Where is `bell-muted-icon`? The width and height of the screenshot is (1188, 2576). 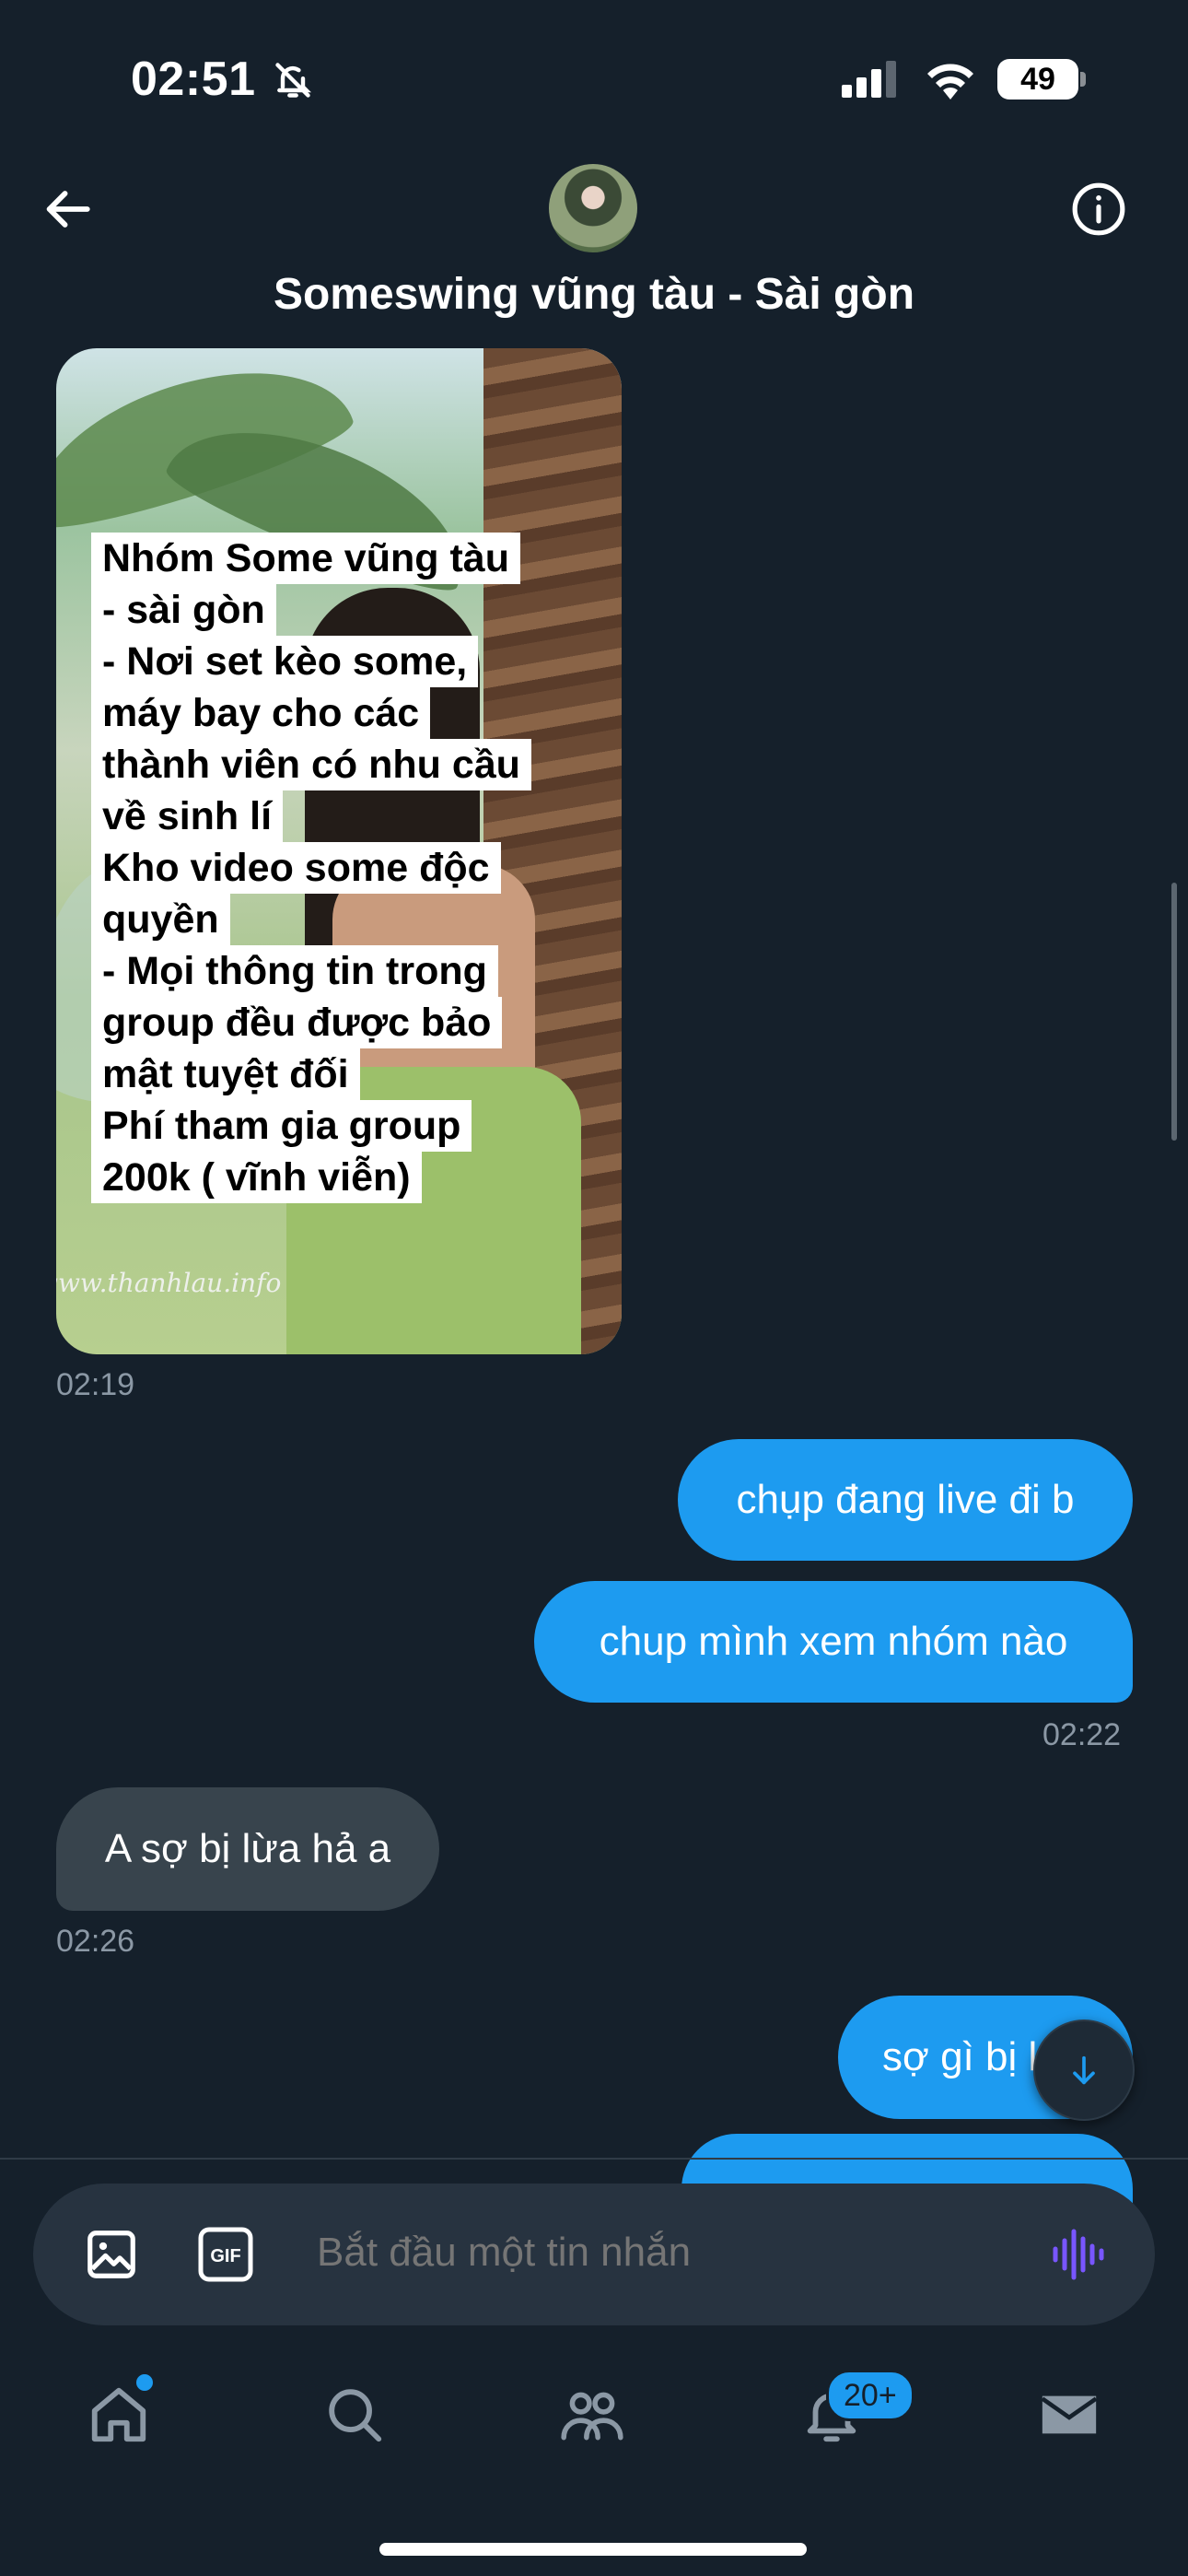 bell-muted-icon is located at coordinates (293, 80).